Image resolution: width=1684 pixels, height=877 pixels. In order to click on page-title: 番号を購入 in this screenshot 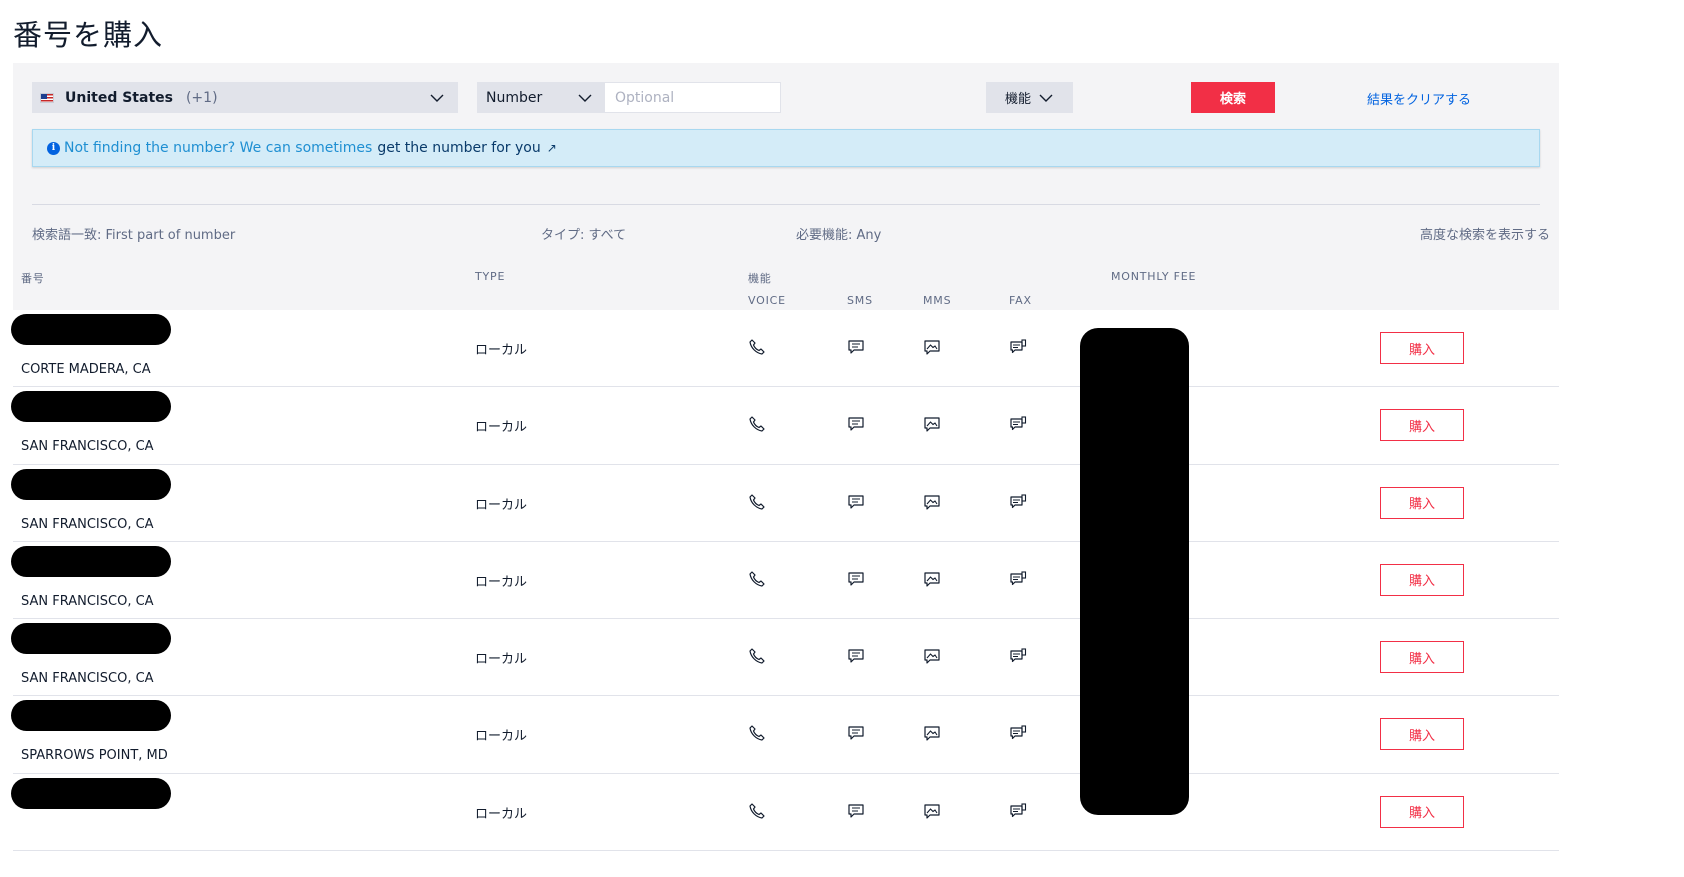, I will do `click(88, 35)`.